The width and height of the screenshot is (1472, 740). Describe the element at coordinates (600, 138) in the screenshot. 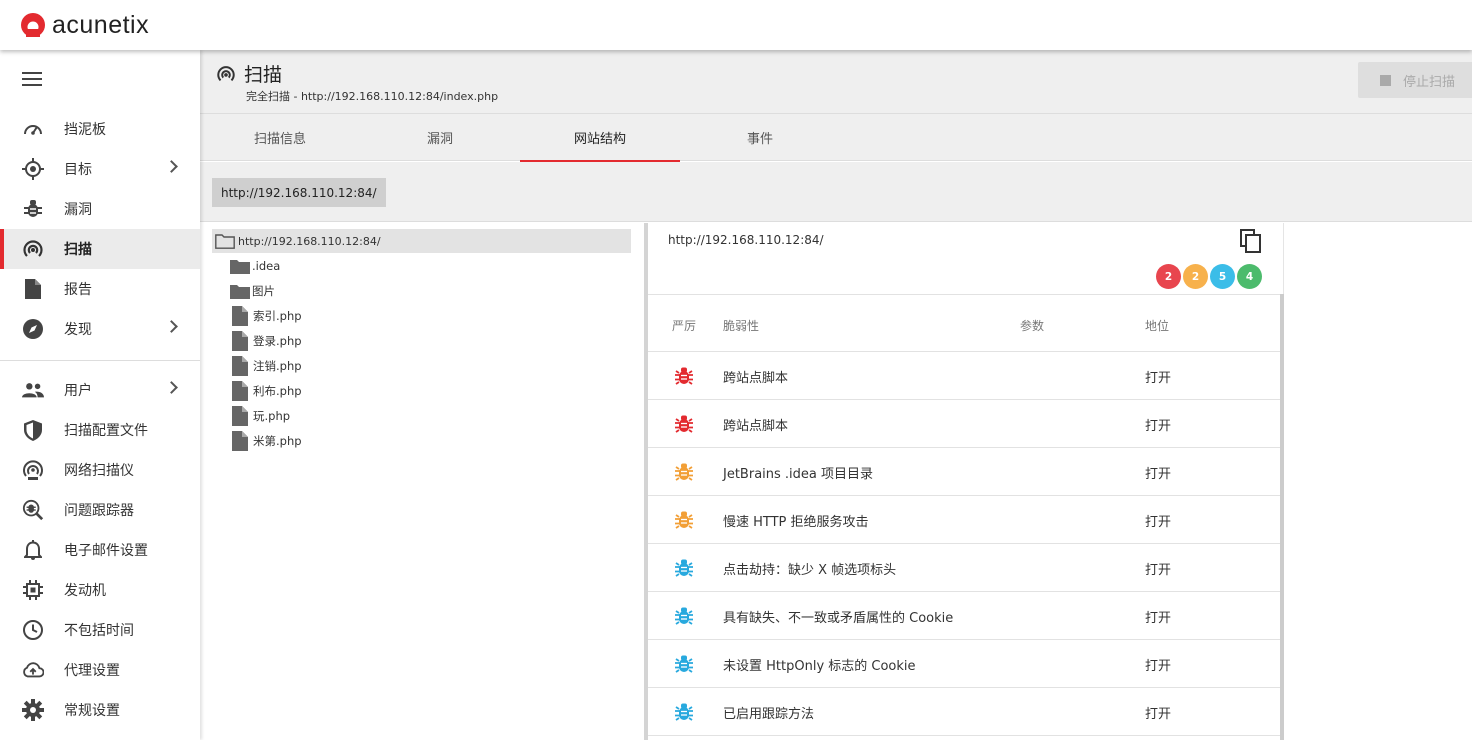

I see `tab-site-structure: 网站结构` at that location.